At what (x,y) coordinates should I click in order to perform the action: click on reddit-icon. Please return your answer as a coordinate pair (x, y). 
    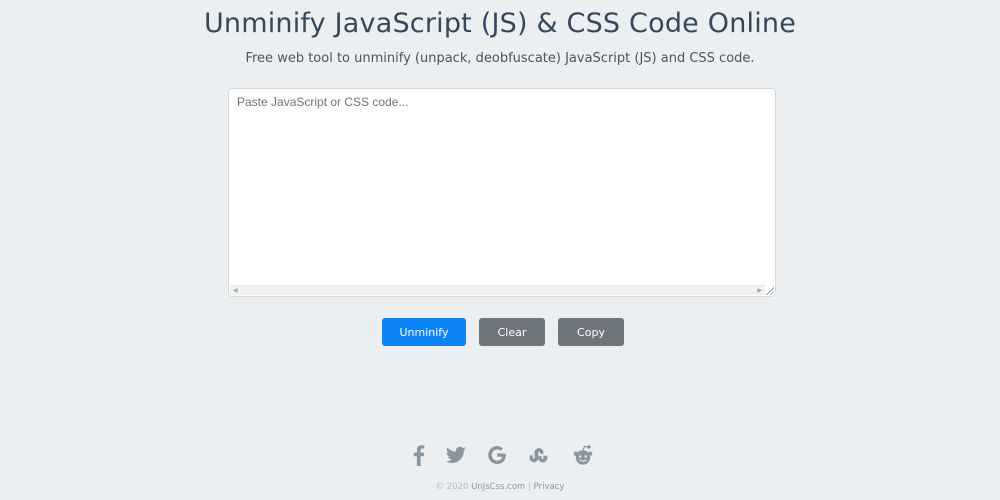
    Looking at the image, I should click on (583, 455).